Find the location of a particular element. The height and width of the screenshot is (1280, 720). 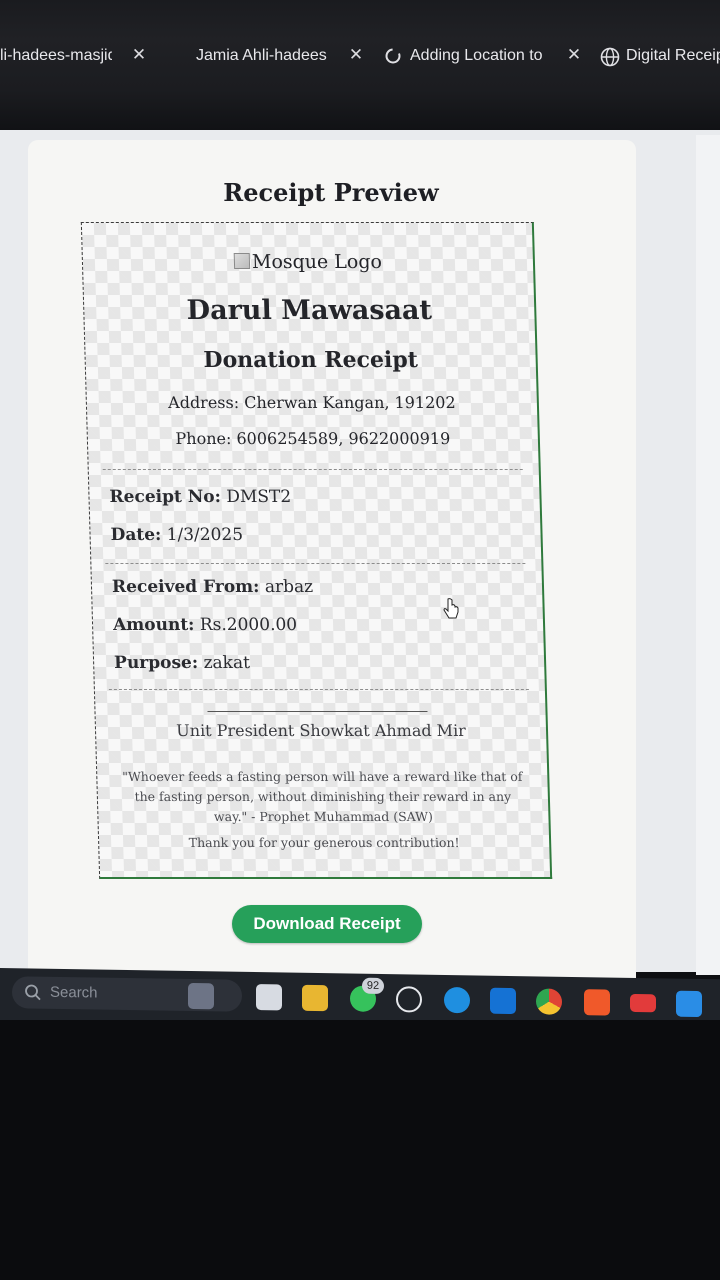

search-placeholder: Search is located at coordinates (74, 992).